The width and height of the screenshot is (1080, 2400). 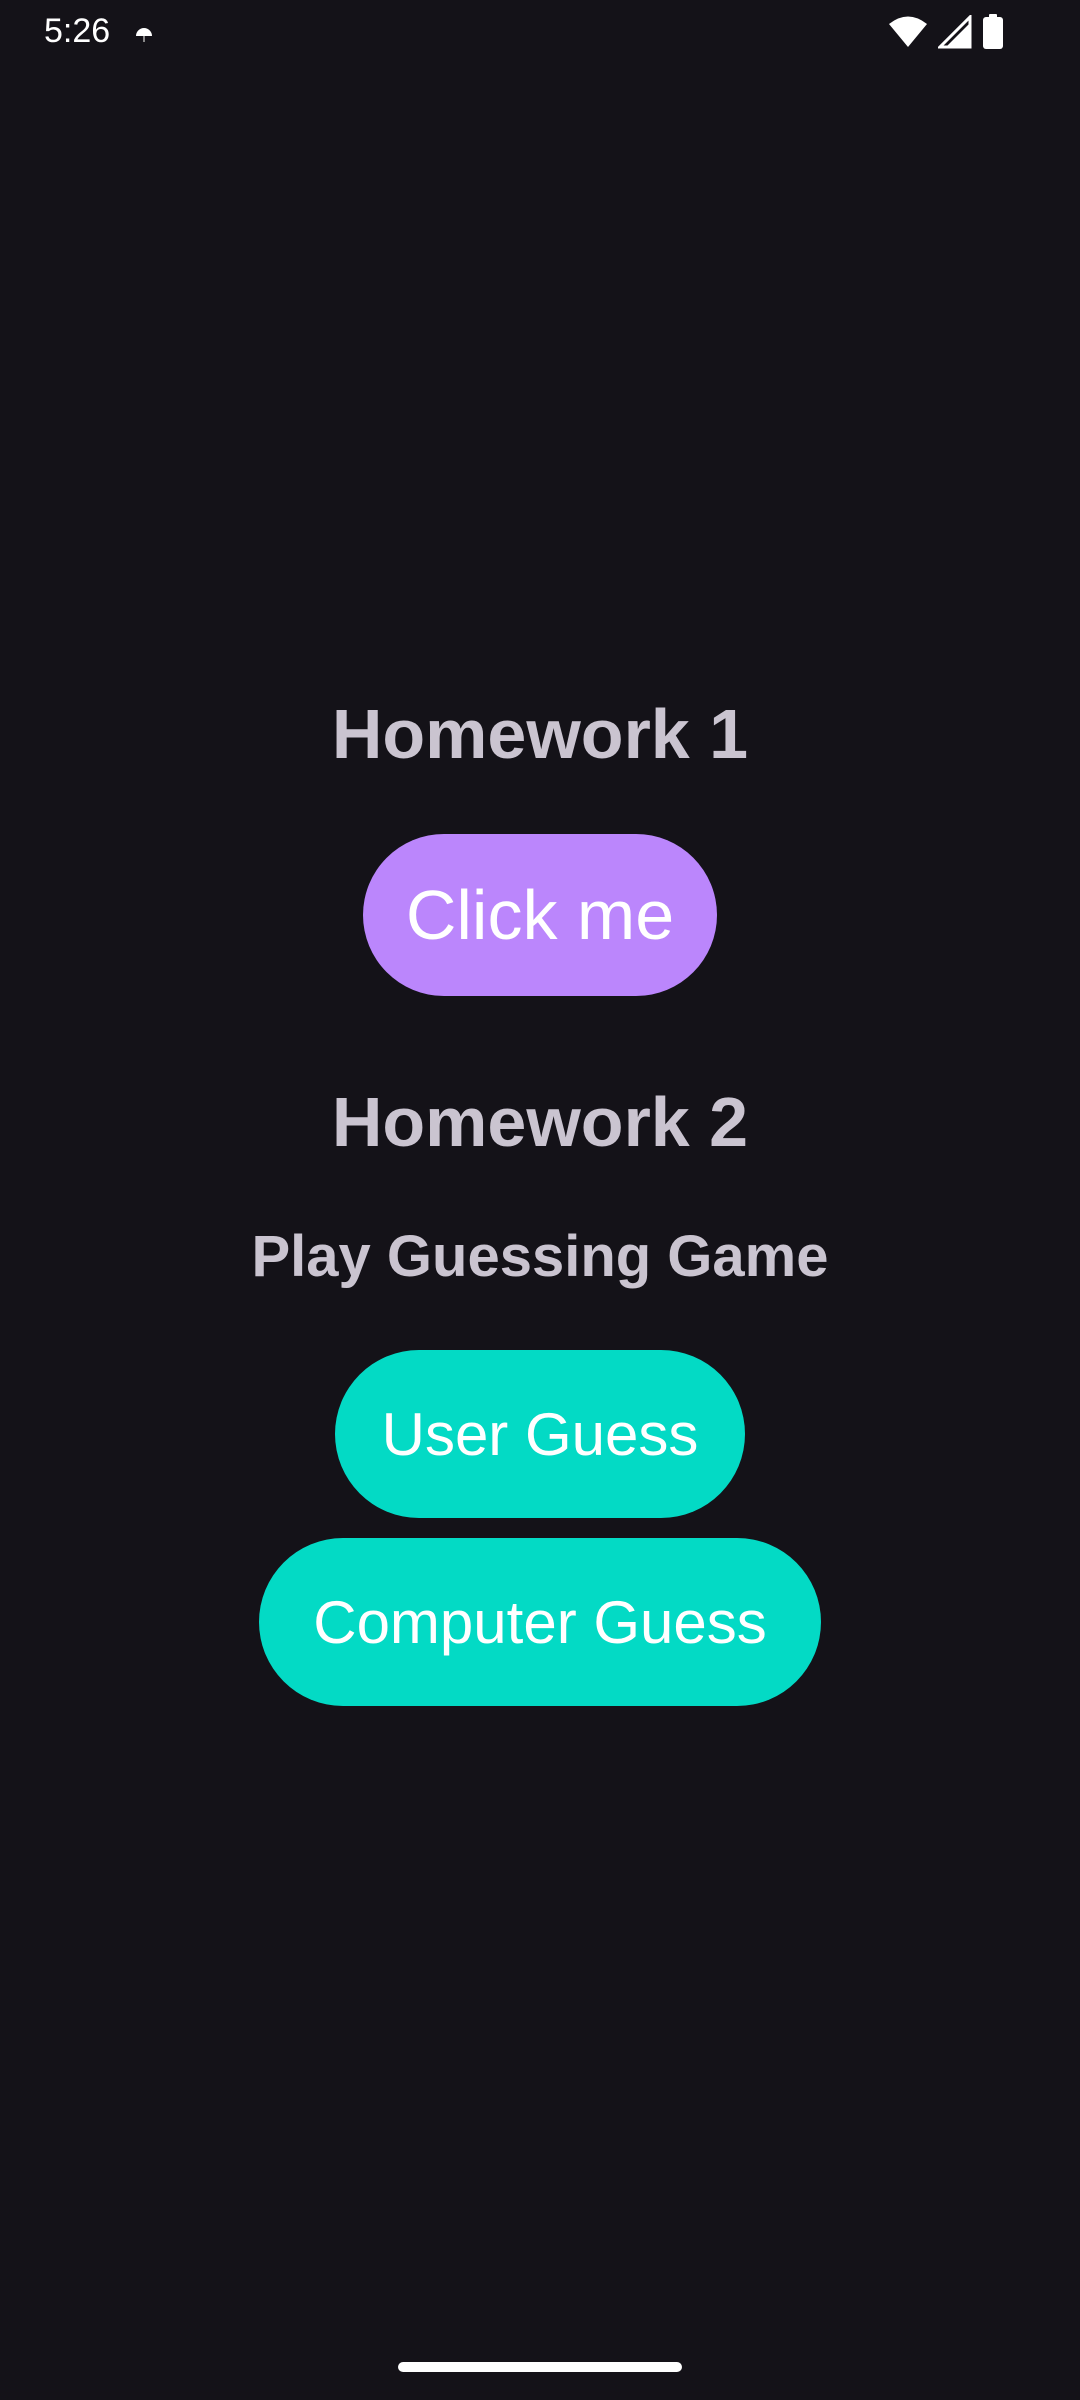 I want to click on gesture-nav-handle, so click(x=540, y=2367).